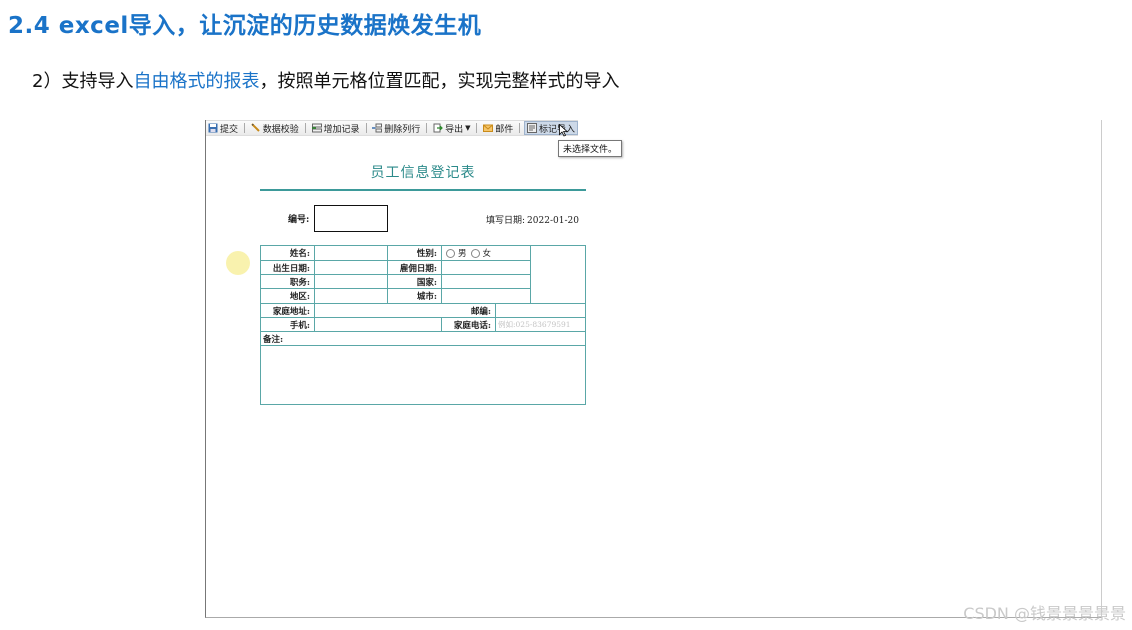 This screenshot has width=1132, height=630. I want to click on region-label: 地区:, so click(288, 296).